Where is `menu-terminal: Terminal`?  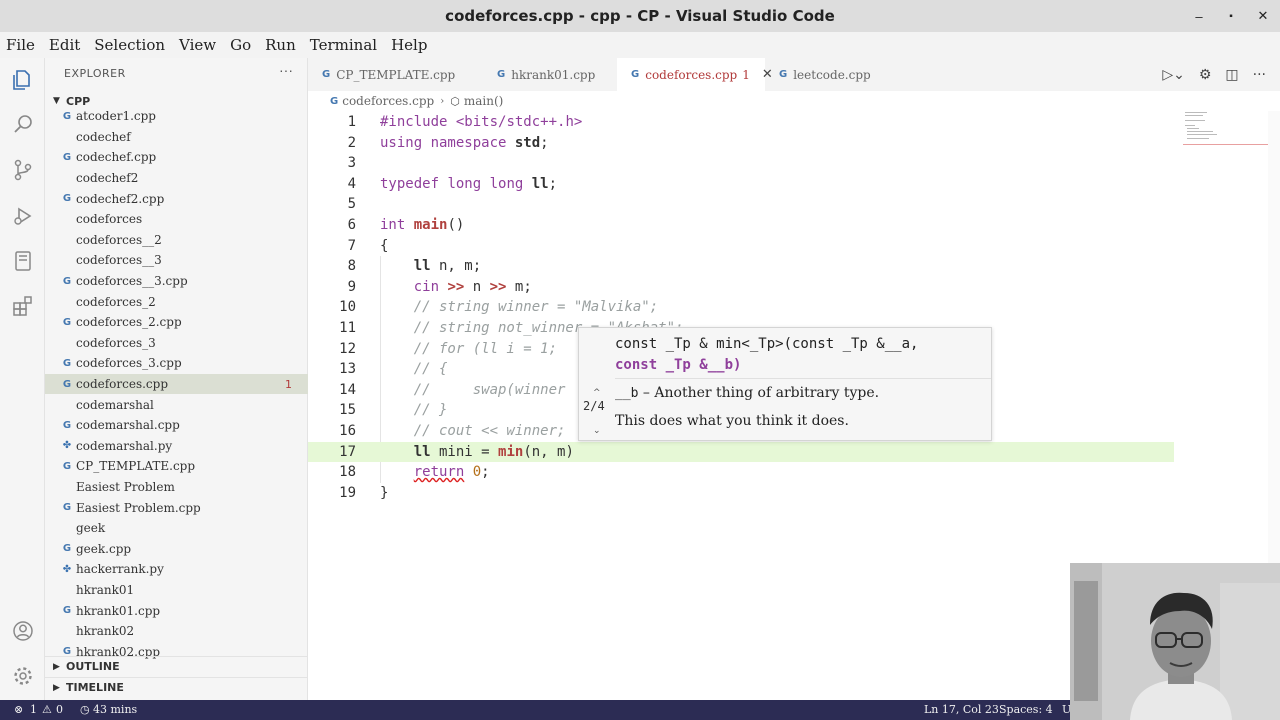
menu-terminal: Terminal is located at coordinates (343, 45).